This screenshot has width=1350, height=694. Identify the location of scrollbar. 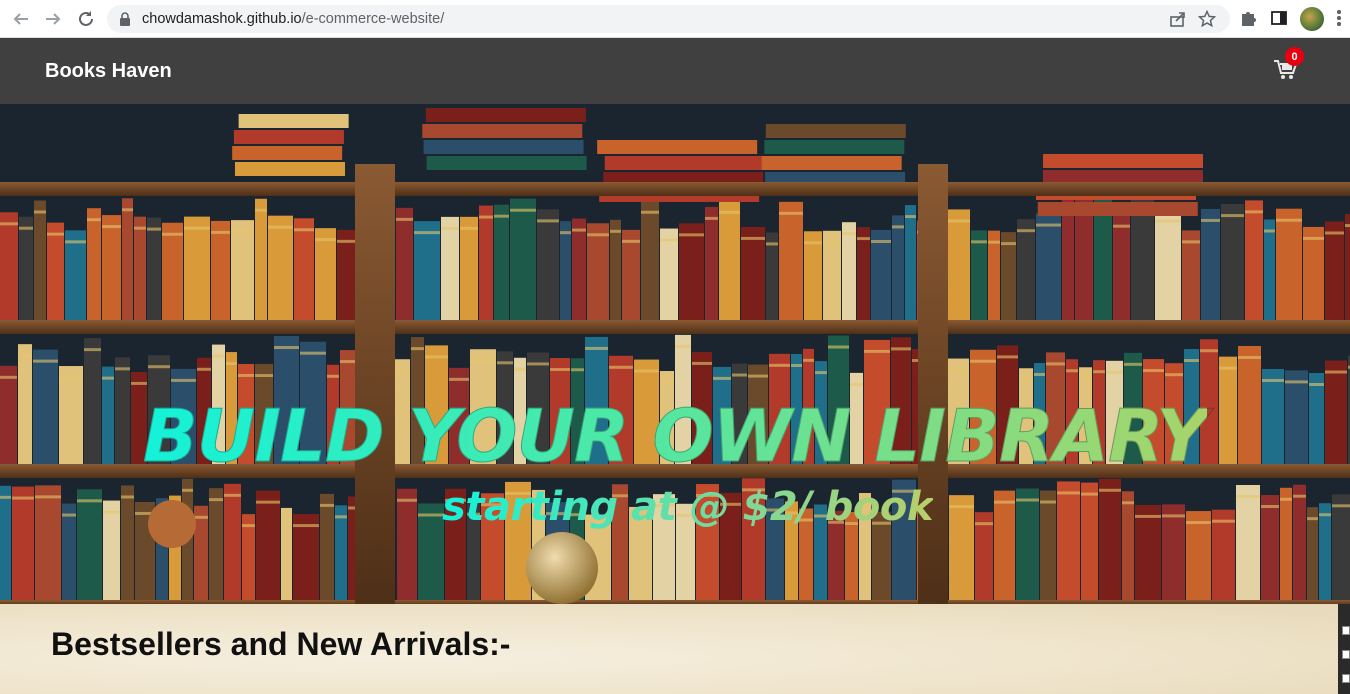
(1344, 649).